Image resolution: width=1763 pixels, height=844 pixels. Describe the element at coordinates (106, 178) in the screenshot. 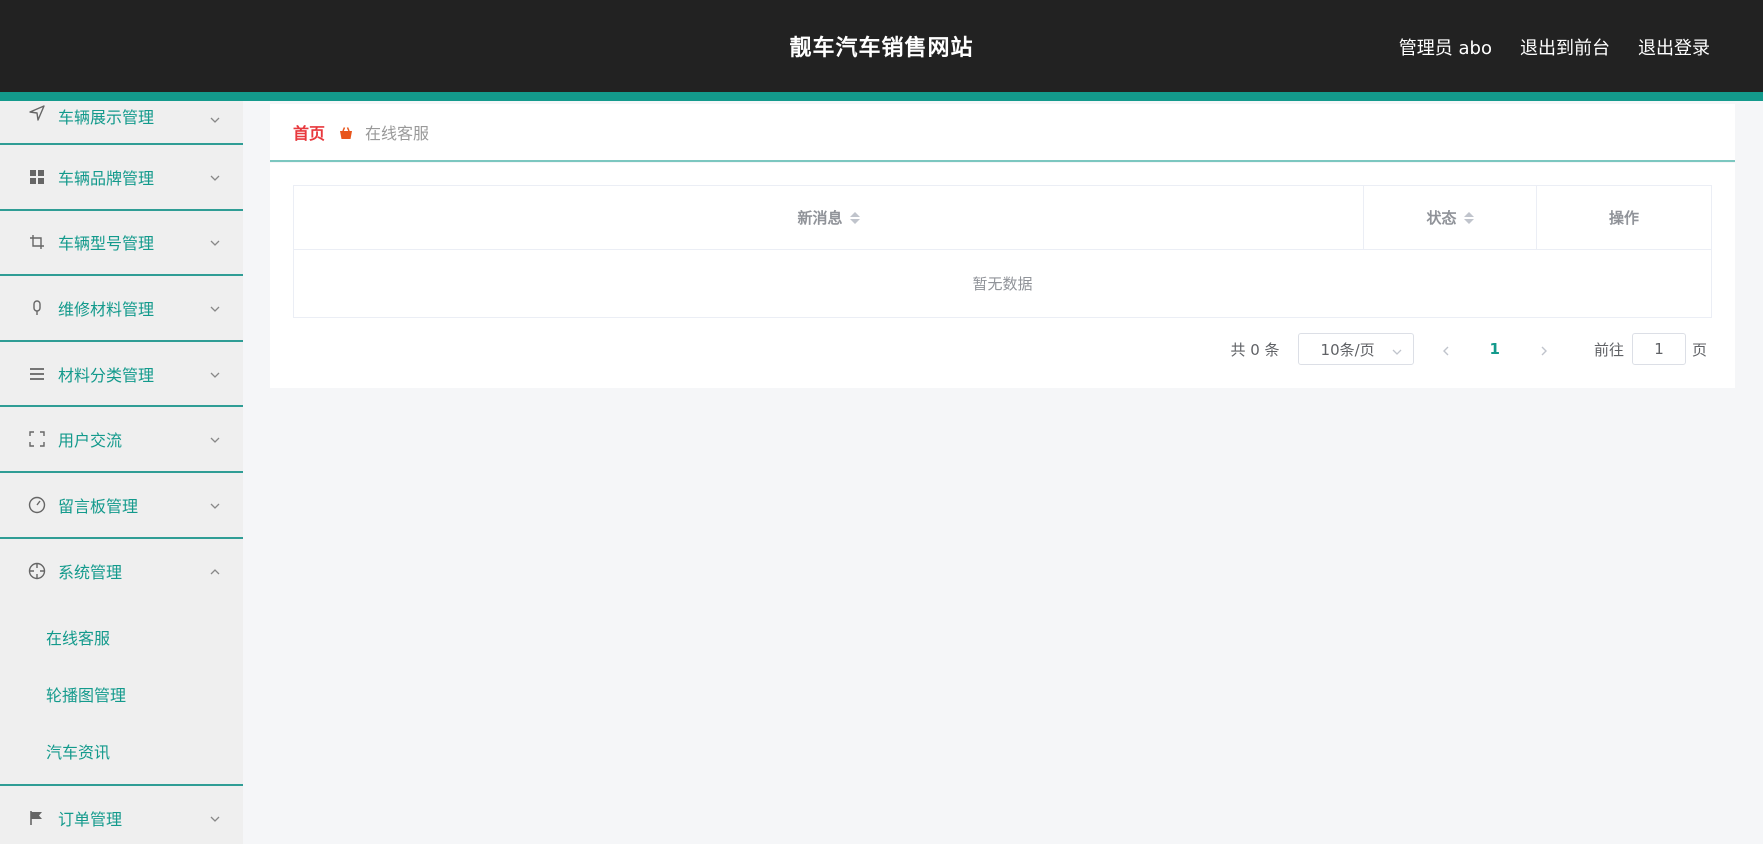

I see `sidebar-item-label: 车辆品牌管理` at that location.